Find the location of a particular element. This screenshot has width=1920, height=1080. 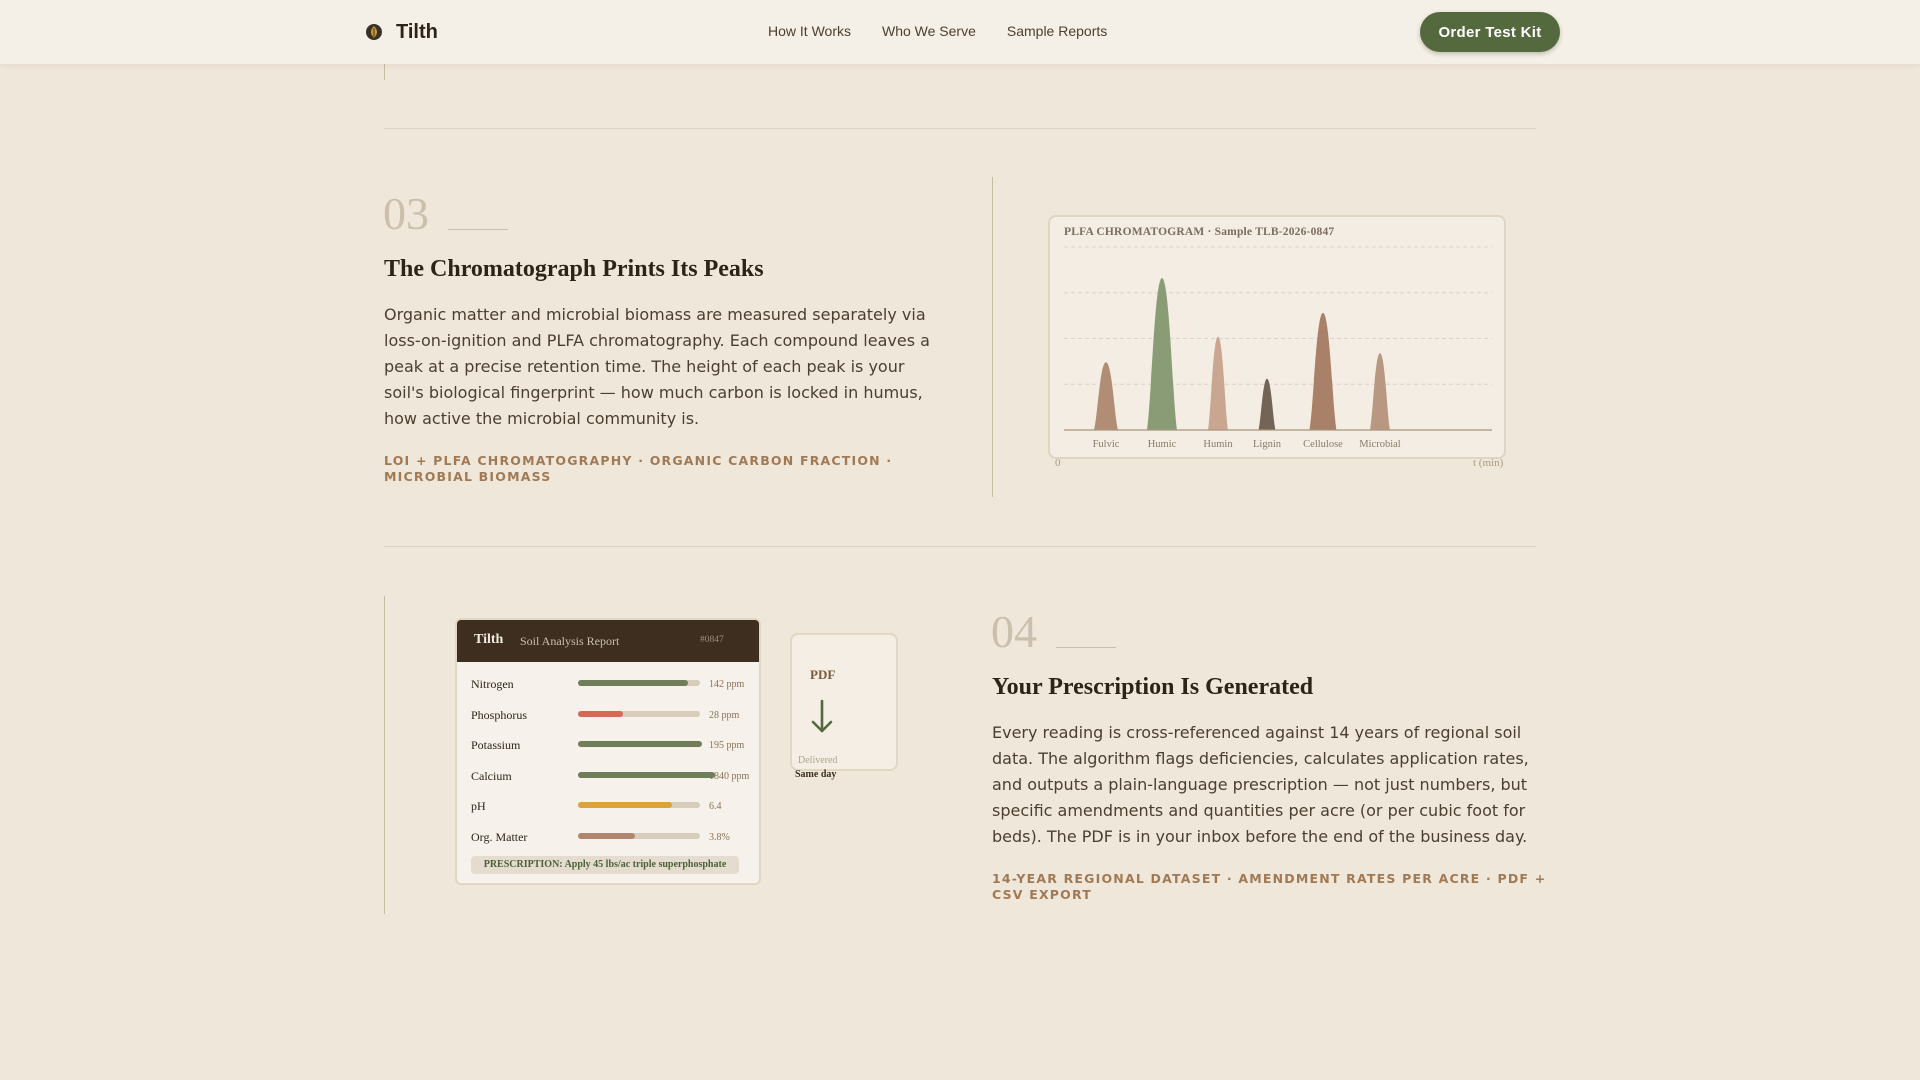

step-number: 03 is located at coordinates (406, 213).